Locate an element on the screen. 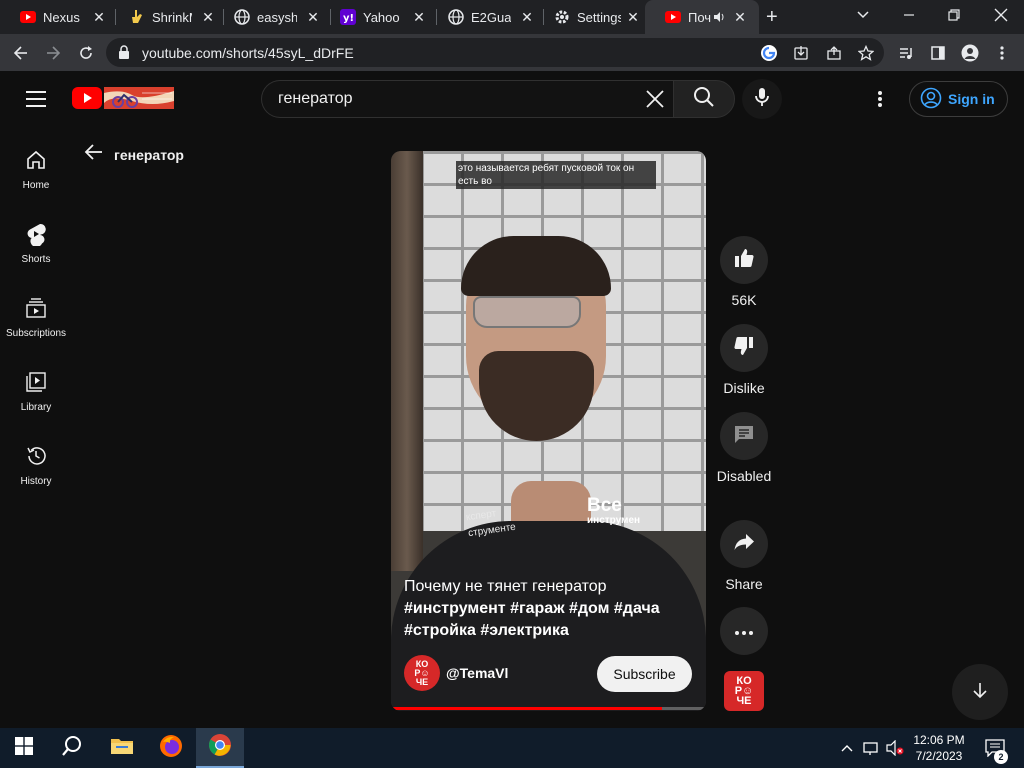 The height and width of the screenshot is (768, 1024). search-input: генератор is located at coordinates (467, 99).